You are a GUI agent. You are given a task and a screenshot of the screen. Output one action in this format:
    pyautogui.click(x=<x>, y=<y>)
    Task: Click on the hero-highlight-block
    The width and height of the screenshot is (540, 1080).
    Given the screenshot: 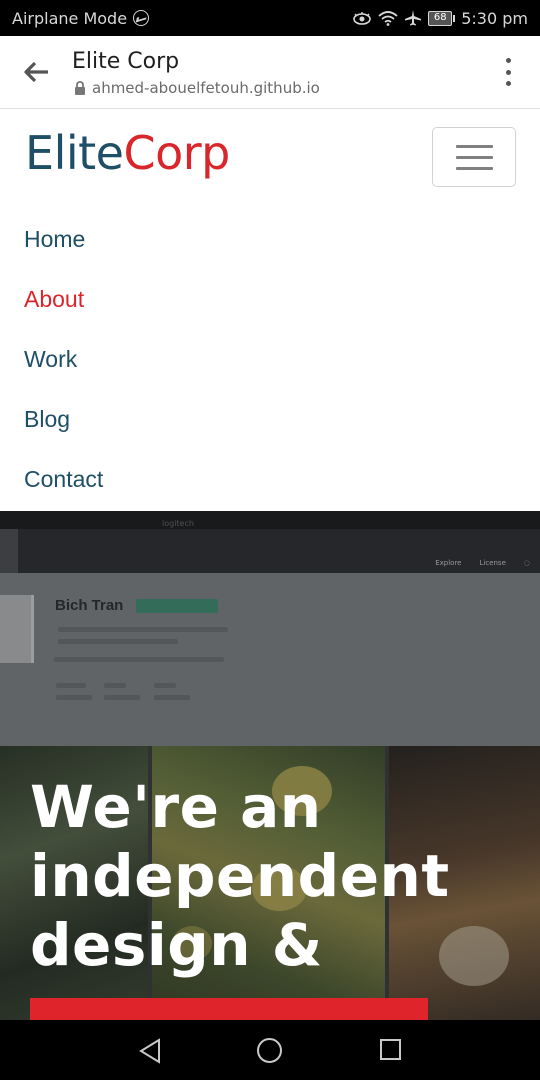 What is the action you would take?
    pyautogui.click(x=229, y=1009)
    